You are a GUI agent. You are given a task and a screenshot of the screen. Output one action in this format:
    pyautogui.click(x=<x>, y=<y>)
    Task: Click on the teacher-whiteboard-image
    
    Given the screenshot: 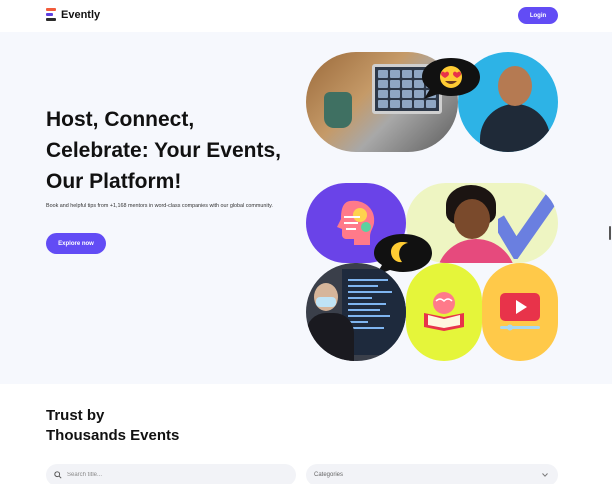 What is the action you would take?
    pyautogui.click(x=356, y=312)
    